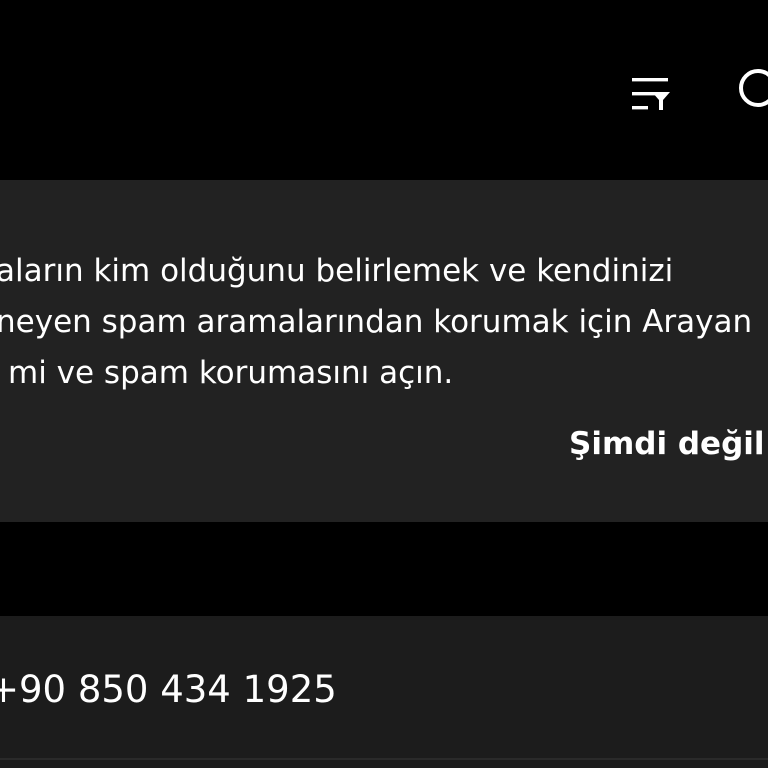 The height and width of the screenshot is (768, 768). I want to click on search-icon, so click(753, 88).